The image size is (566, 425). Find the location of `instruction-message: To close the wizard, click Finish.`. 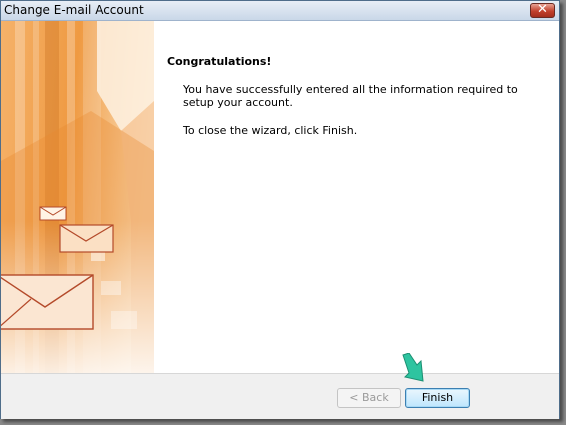

instruction-message: To close the wizard, click Finish. is located at coordinates (270, 130).